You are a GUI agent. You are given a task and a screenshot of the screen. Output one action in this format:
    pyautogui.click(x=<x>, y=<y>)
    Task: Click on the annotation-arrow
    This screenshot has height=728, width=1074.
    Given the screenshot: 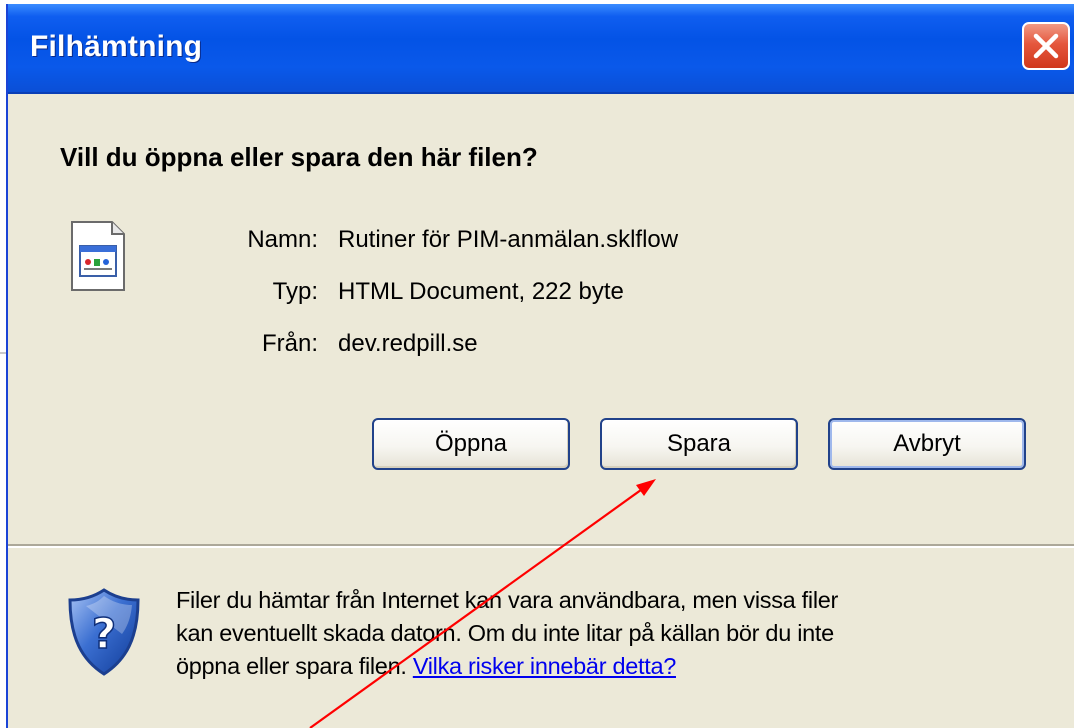 What is the action you would take?
    pyautogui.click(x=482, y=603)
    